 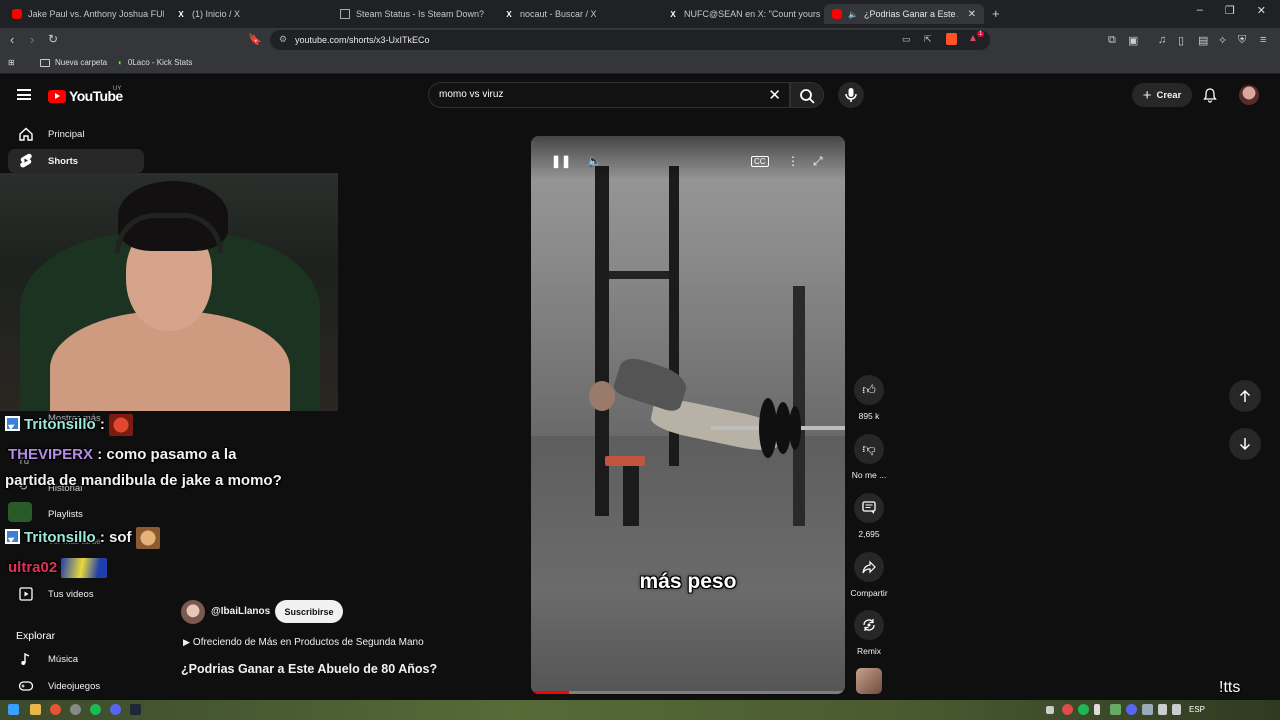 What do you see at coordinates (115, 709) in the screenshot?
I see `discord-icon` at bounding box center [115, 709].